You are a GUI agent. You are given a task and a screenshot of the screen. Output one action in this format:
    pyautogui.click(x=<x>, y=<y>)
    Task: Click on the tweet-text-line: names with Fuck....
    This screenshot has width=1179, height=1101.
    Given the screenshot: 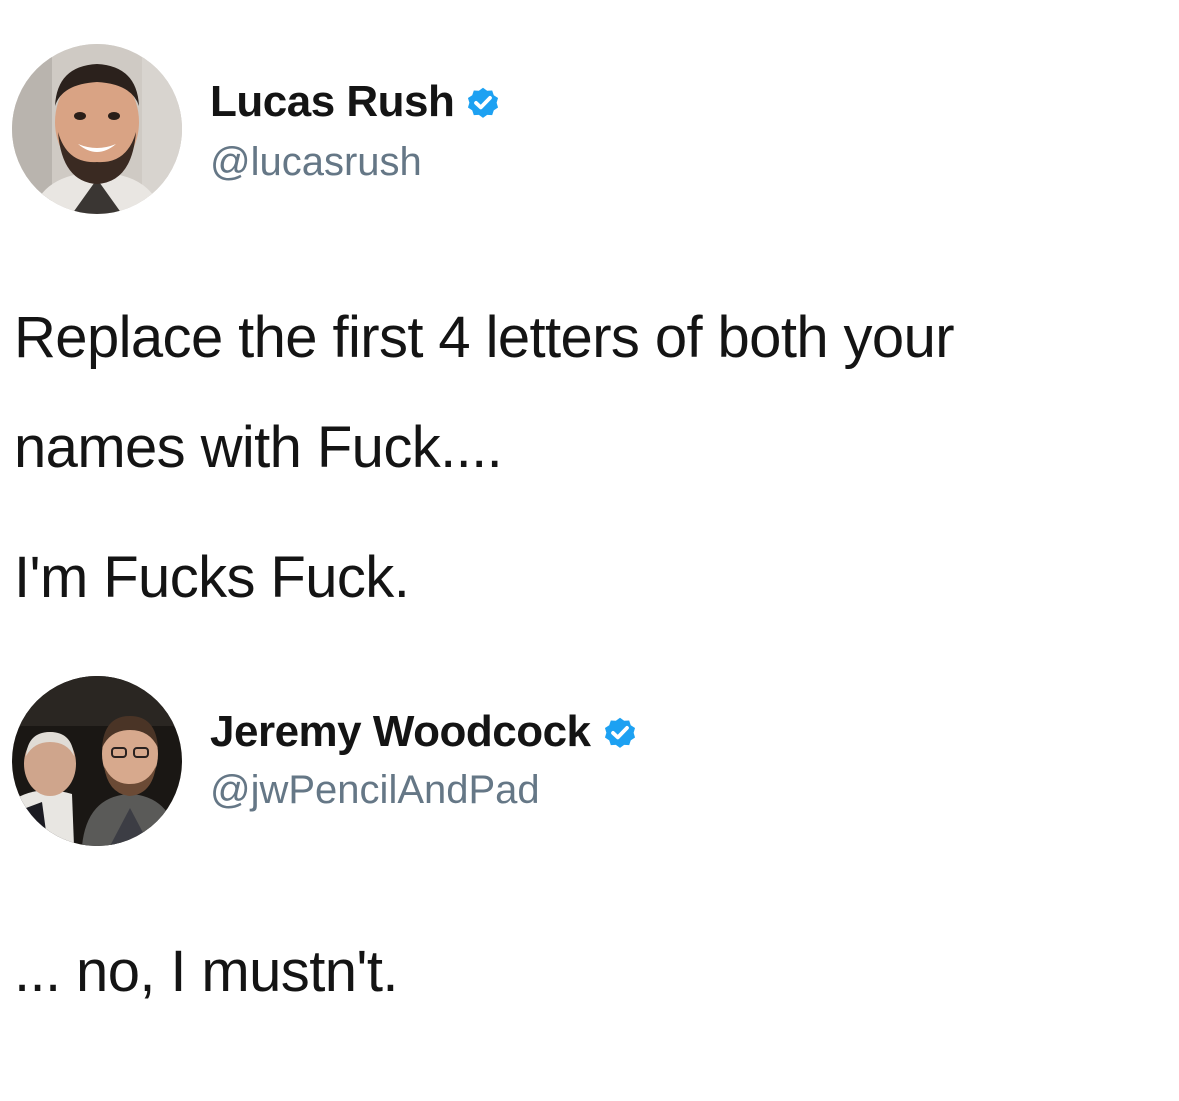 What is the action you would take?
    pyautogui.click(x=258, y=447)
    